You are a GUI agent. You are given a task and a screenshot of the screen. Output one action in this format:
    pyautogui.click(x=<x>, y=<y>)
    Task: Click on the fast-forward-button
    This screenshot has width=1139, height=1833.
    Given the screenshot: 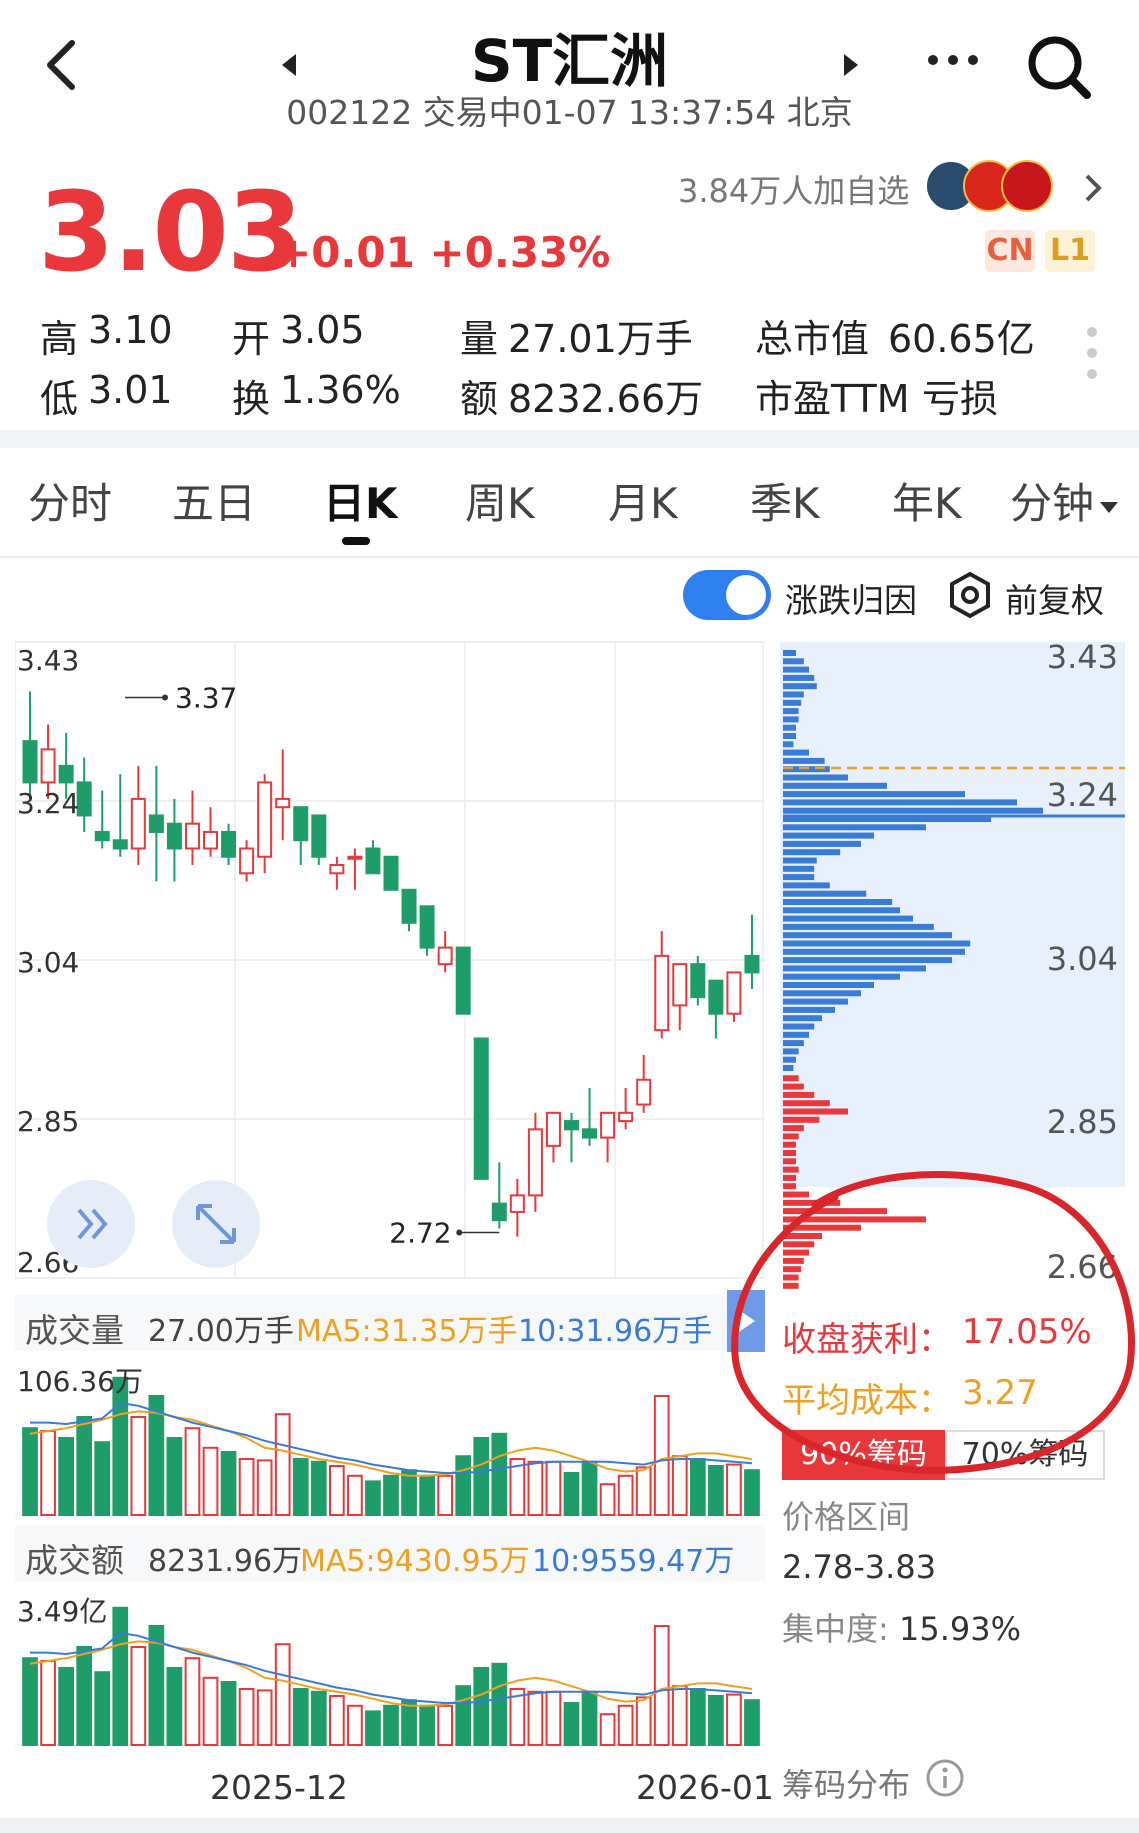 What is the action you would take?
    pyautogui.click(x=91, y=1224)
    